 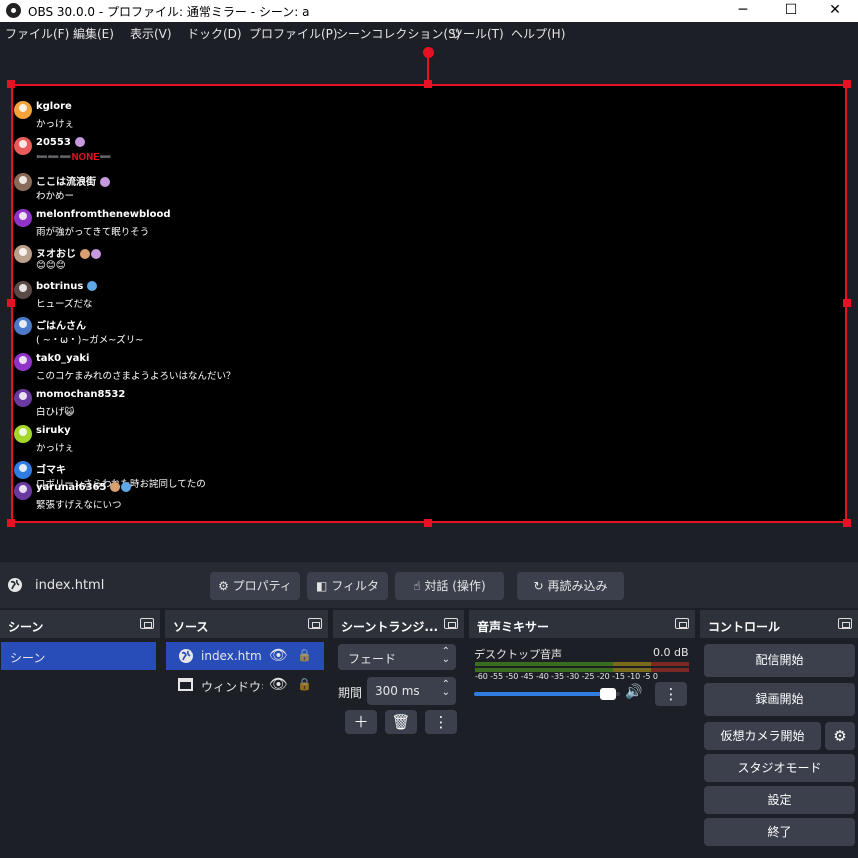 What do you see at coordinates (557, 676) in the screenshot?
I see `scale-tick: -35` at bounding box center [557, 676].